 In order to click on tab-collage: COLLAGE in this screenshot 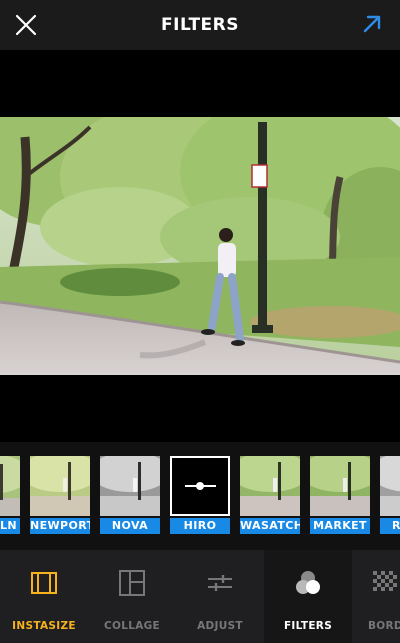, I will do `click(132, 596)`.